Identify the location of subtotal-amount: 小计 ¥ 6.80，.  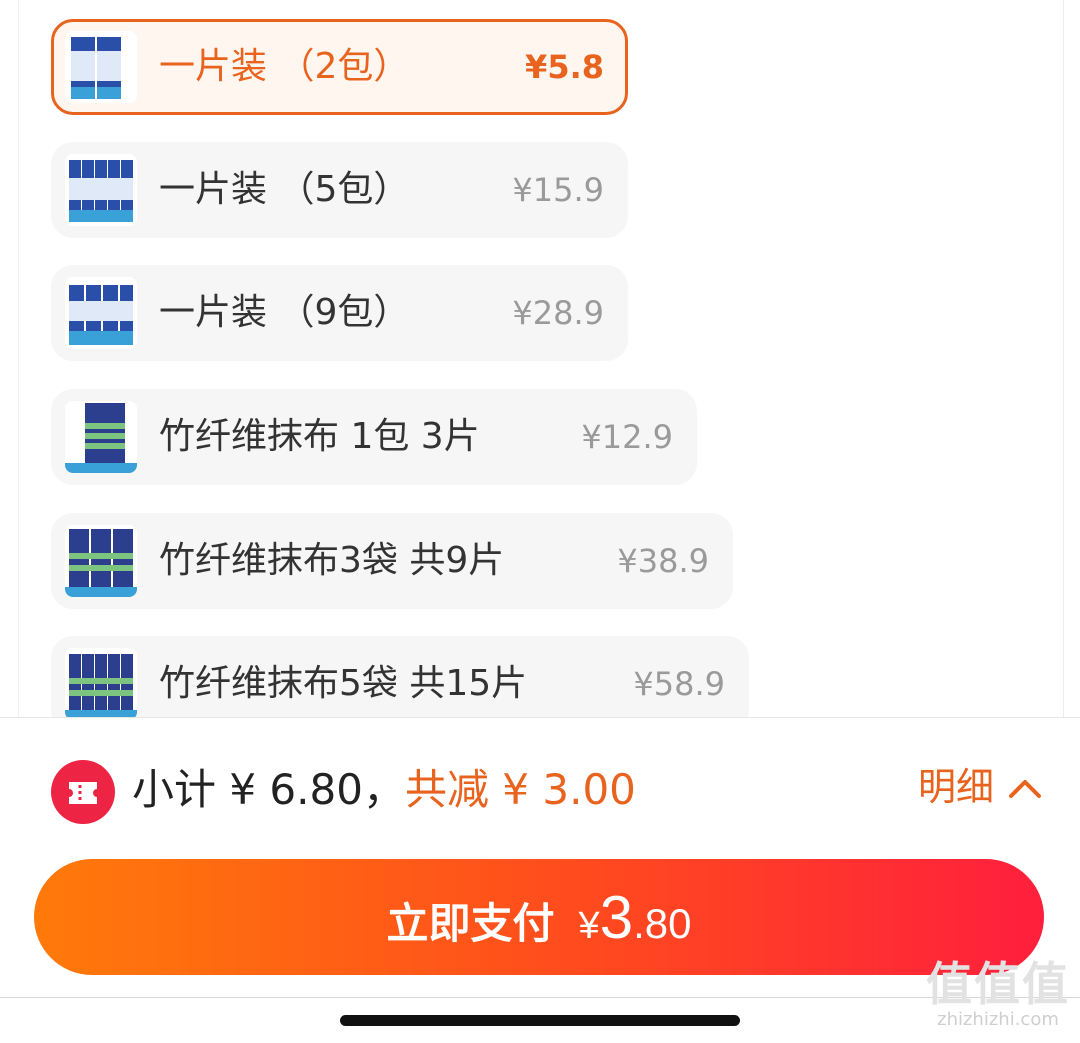
(268, 789).